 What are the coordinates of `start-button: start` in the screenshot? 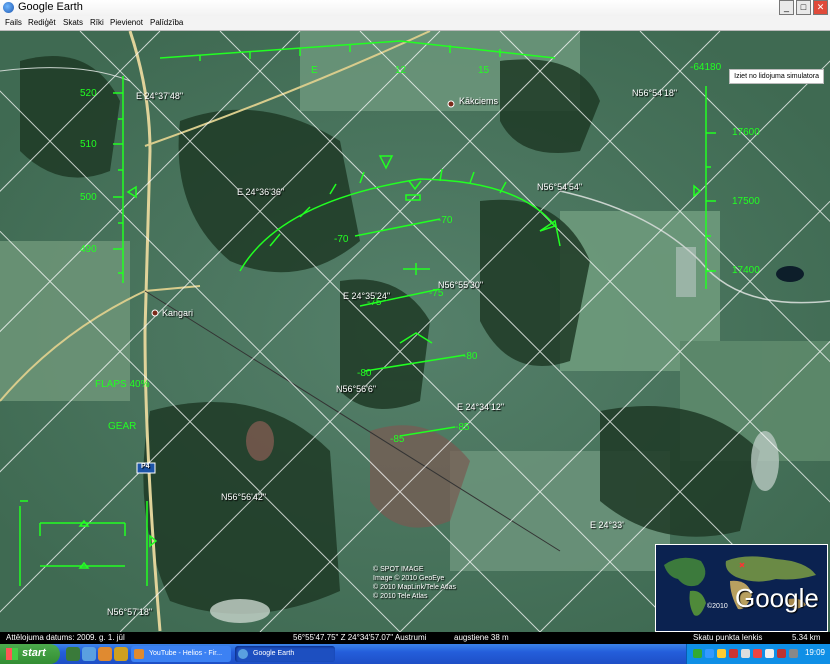 It's located at (30, 654).